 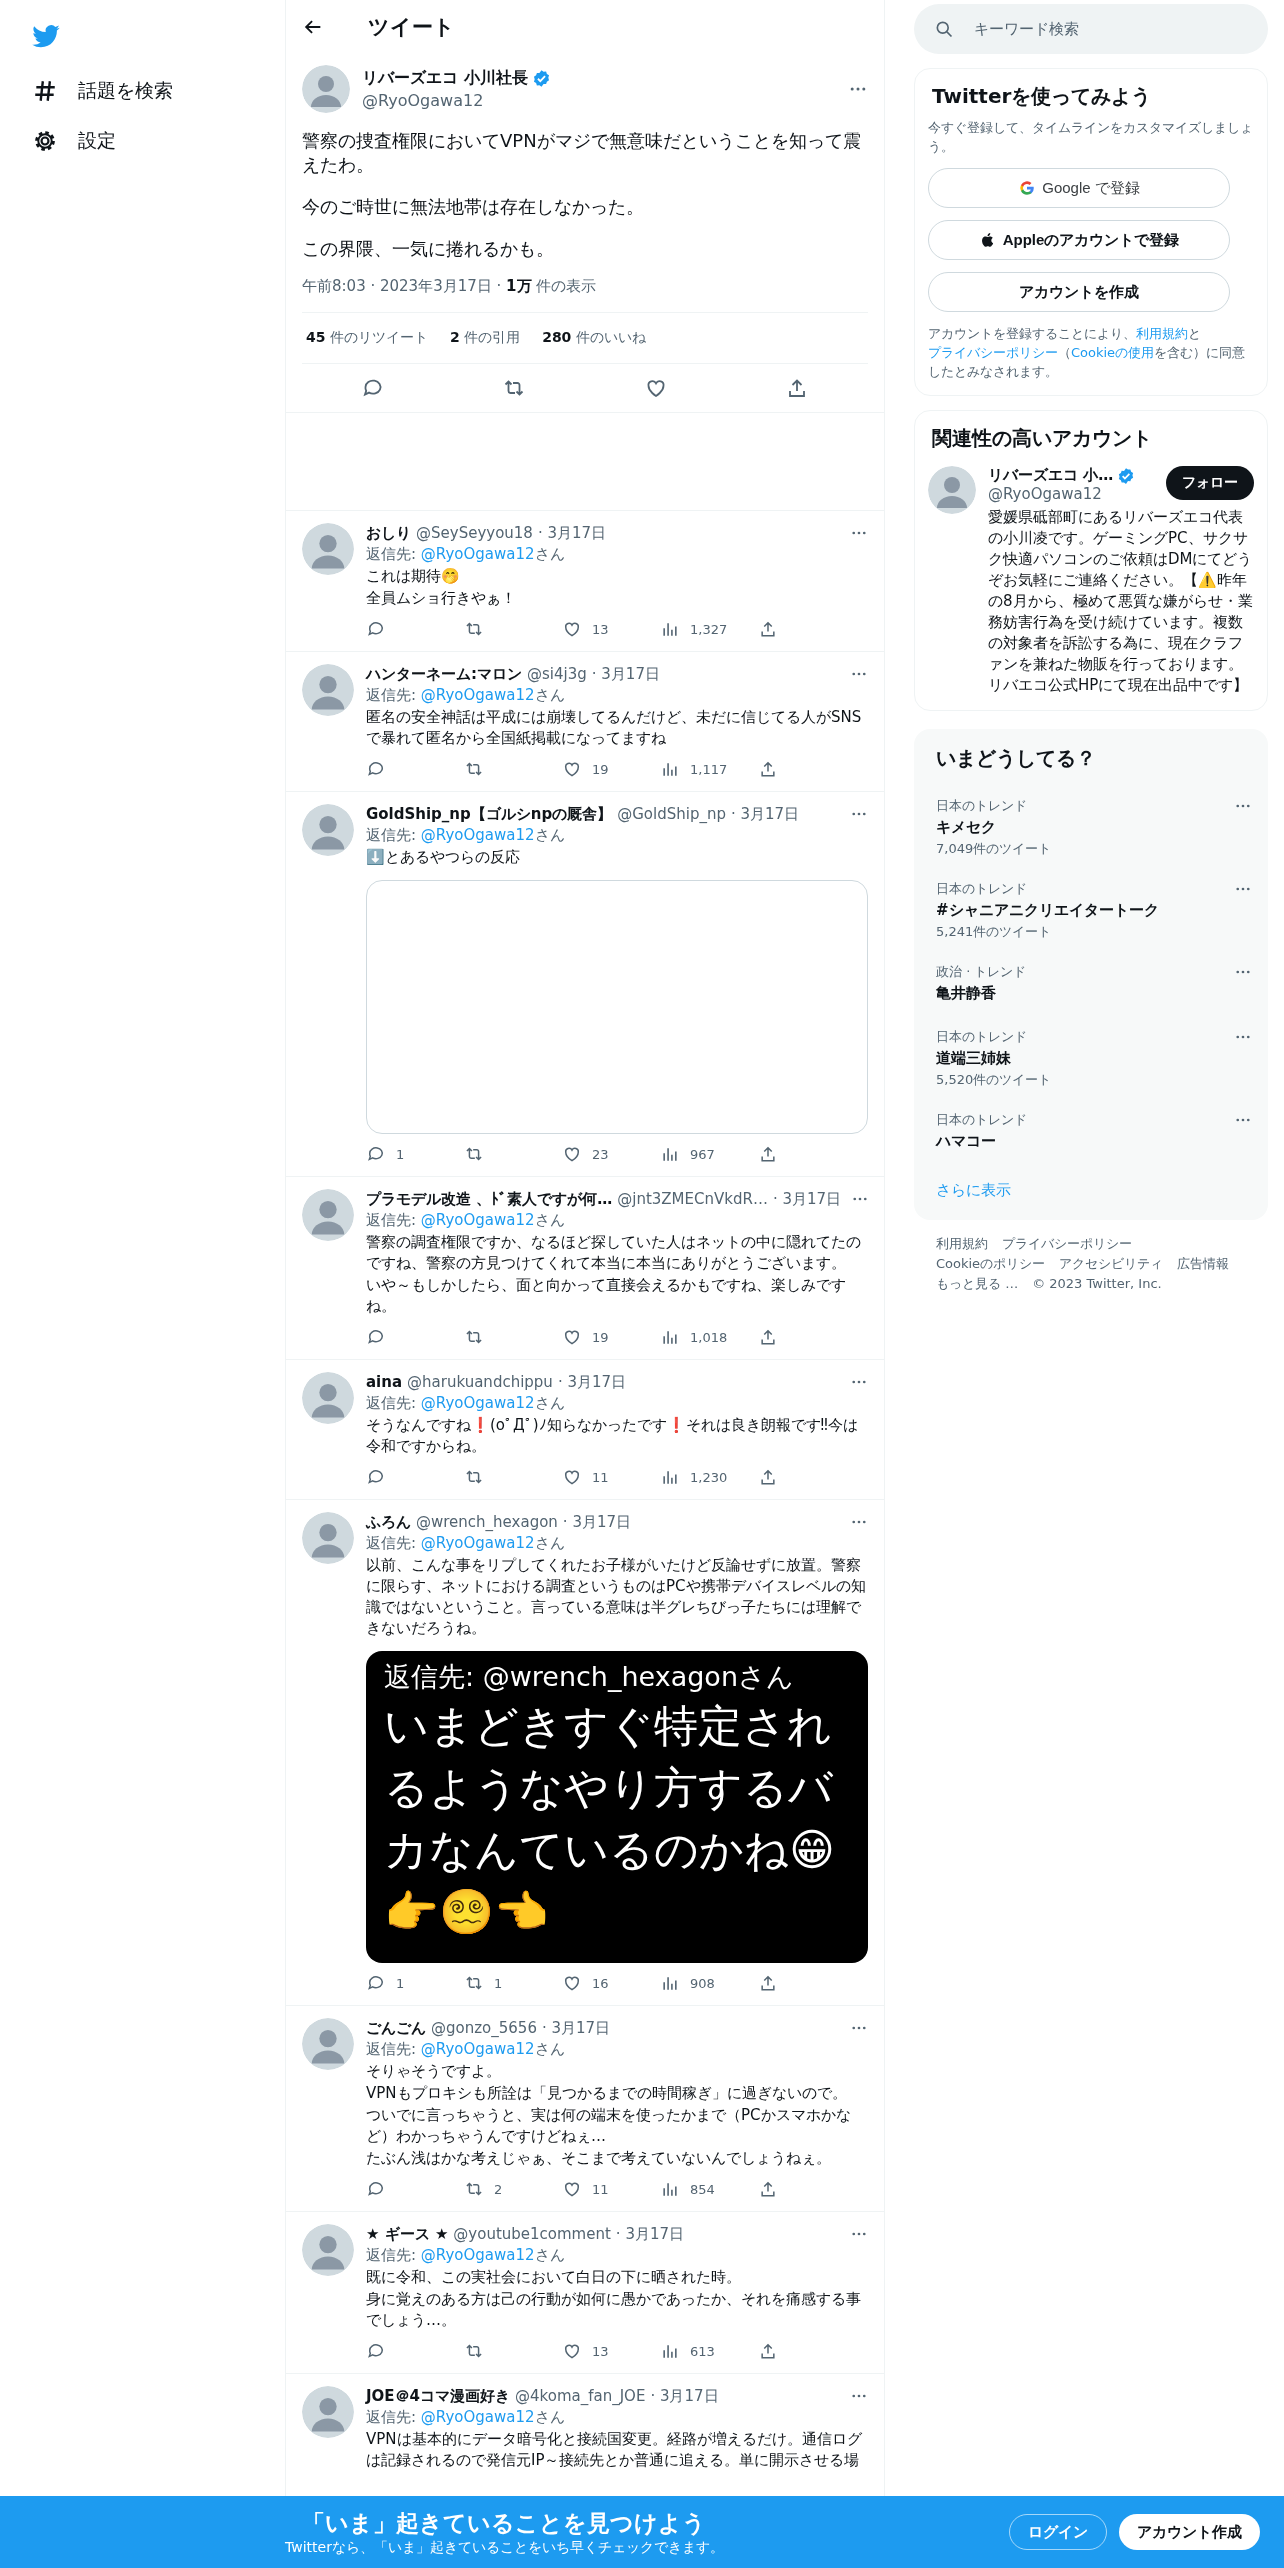 I want to click on footer-link: アクセシビリティ, so click(x=1111, y=1264).